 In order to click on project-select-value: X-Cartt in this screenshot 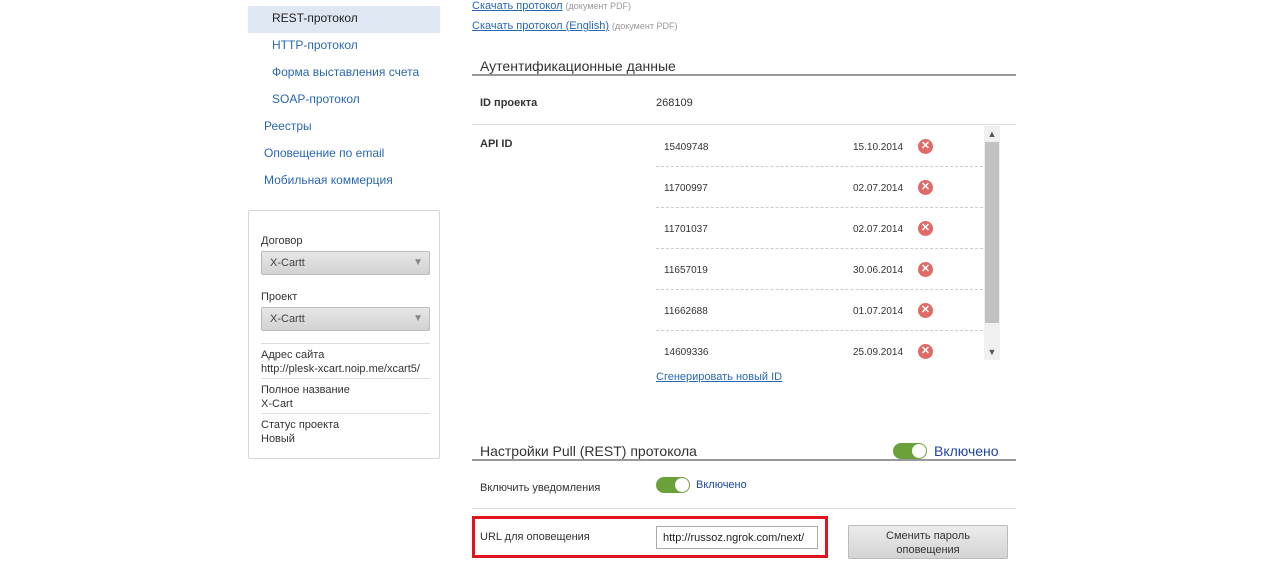, I will do `click(287, 319)`.